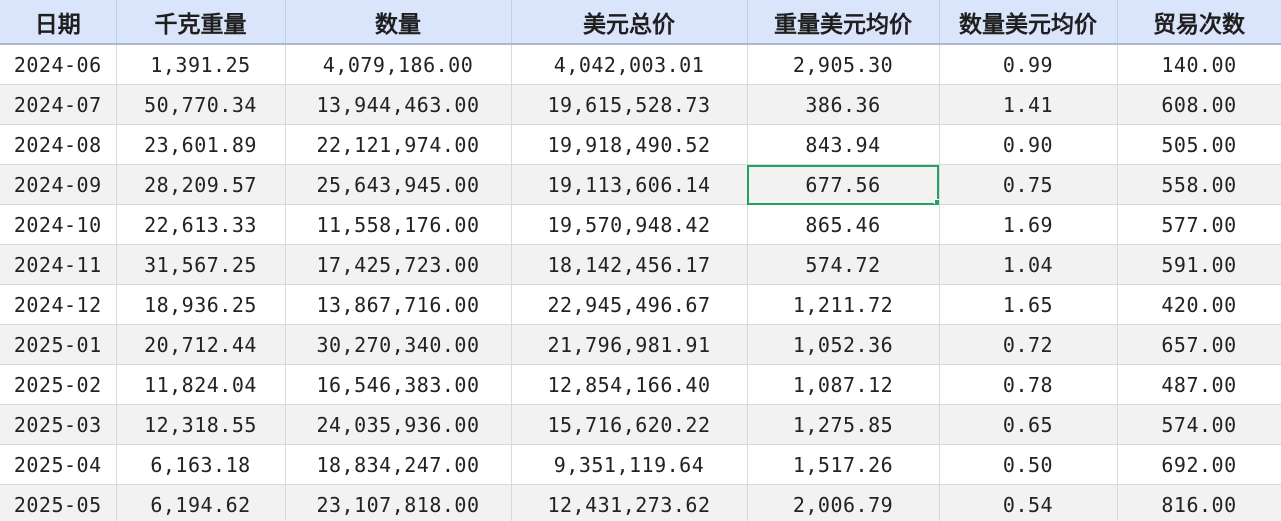 This screenshot has height=521, width=1281. What do you see at coordinates (58, 344) in the screenshot?
I see `date-cell: 2025-01` at bounding box center [58, 344].